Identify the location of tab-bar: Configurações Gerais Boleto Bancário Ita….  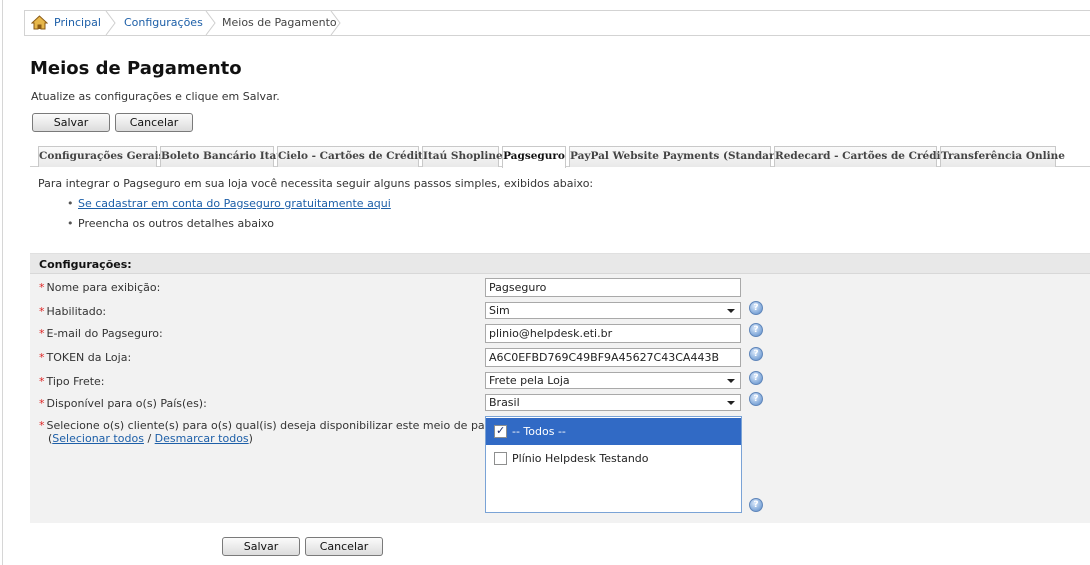
(560, 157).